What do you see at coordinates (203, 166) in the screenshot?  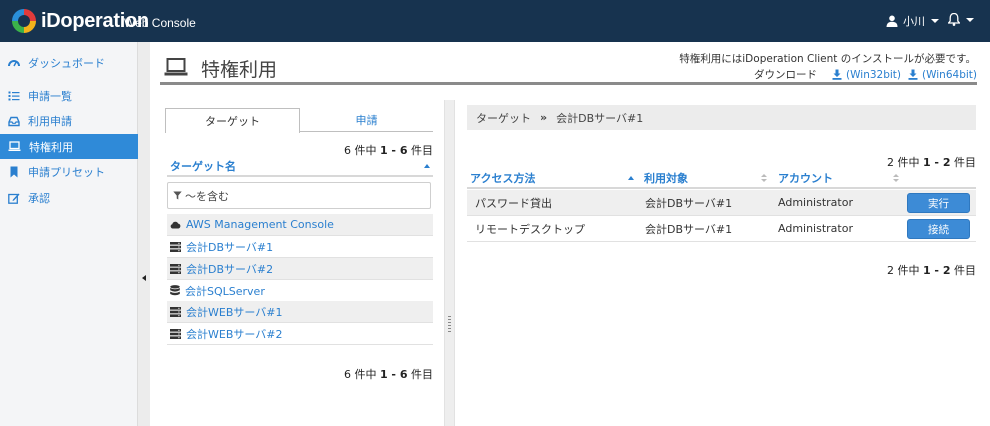 I see `column-header-label: ターゲット名` at bounding box center [203, 166].